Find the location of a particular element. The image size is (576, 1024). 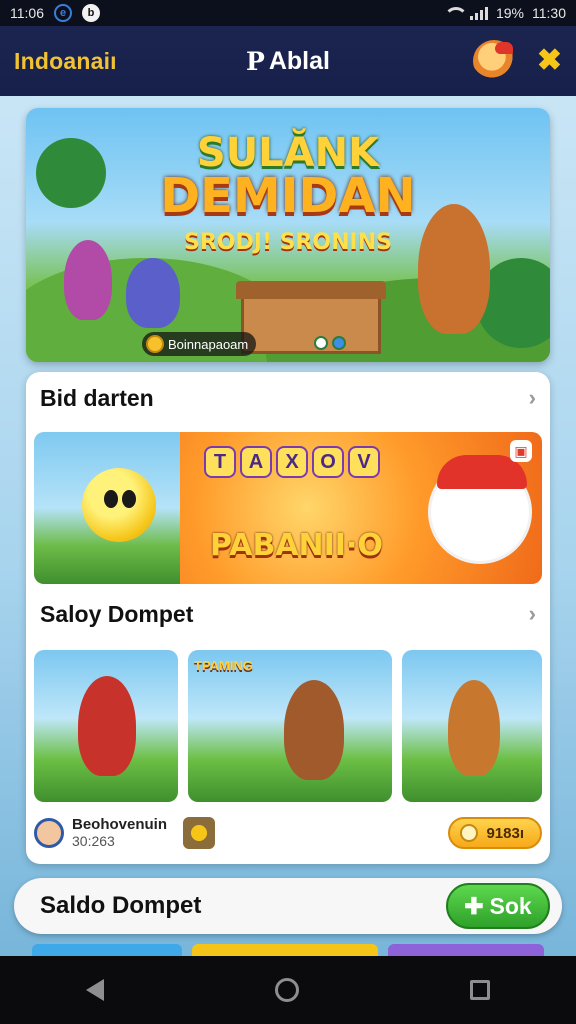

section-title: Bid darten is located at coordinates (97, 397).